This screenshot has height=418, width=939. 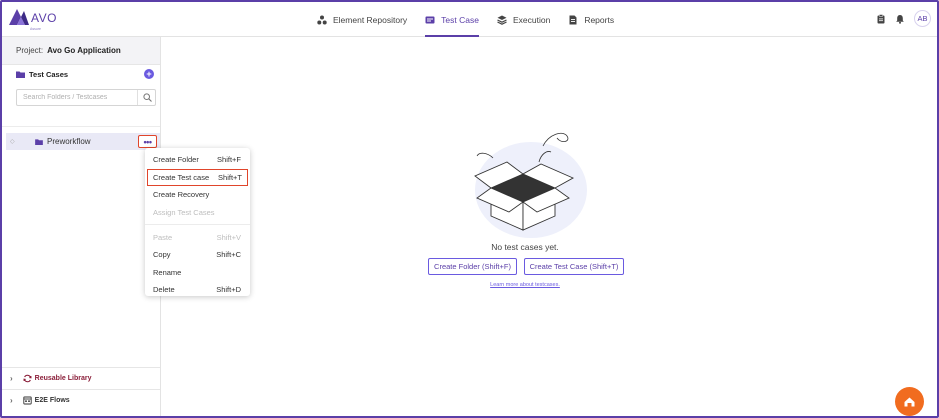 I want to click on create-folder-button: Create Folder (Shift+F), so click(x=472, y=266).